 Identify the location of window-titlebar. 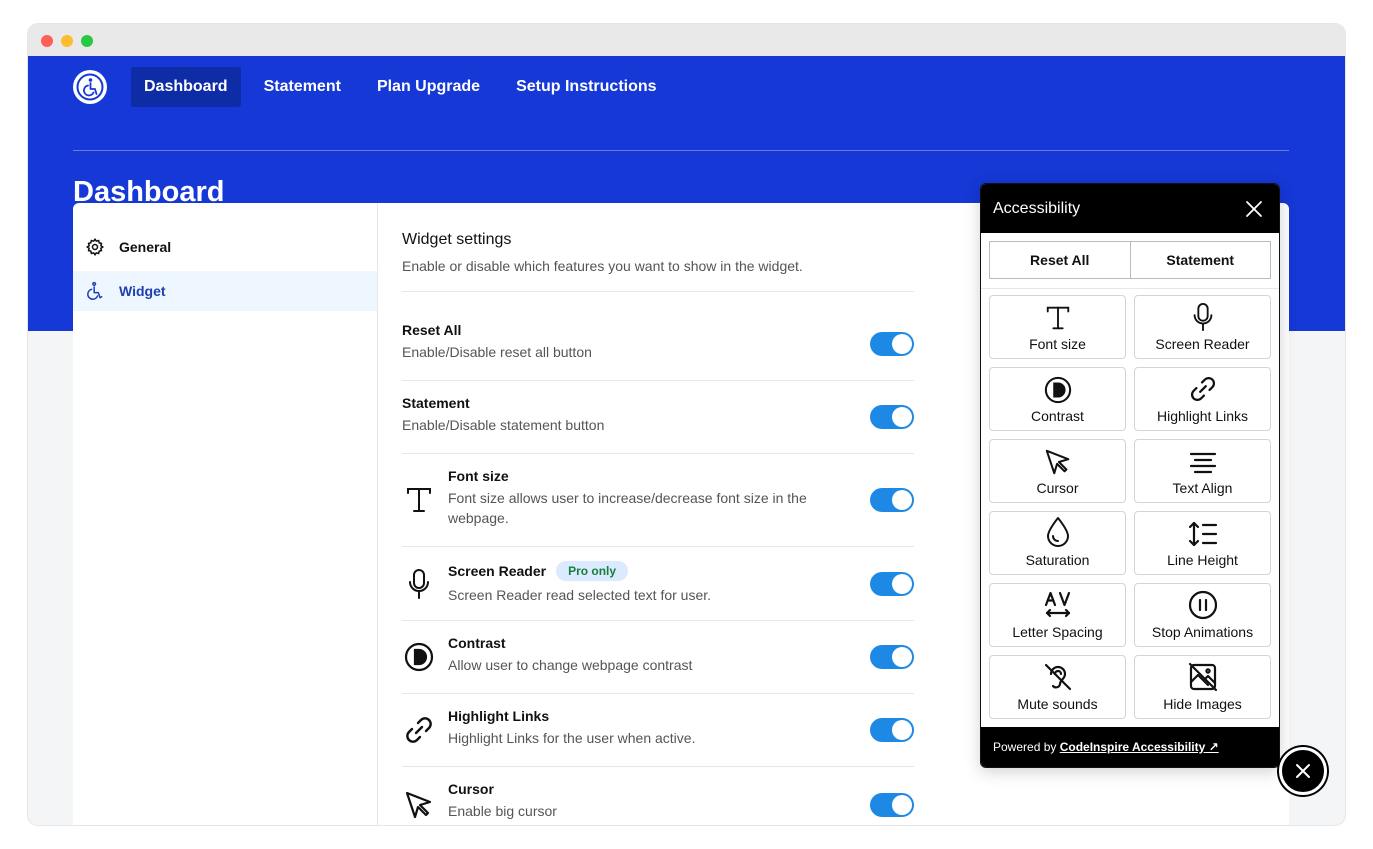
(686, 40).